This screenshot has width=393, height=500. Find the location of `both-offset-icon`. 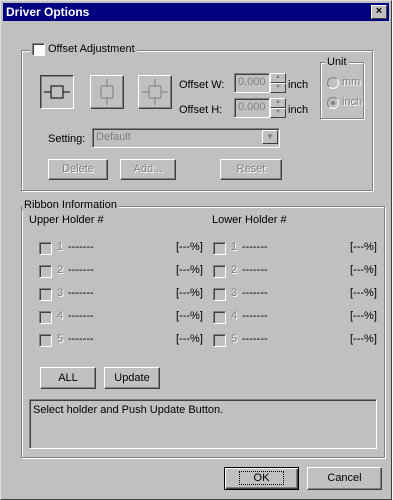

both-offset-icon is located at coordinates (155, 92).